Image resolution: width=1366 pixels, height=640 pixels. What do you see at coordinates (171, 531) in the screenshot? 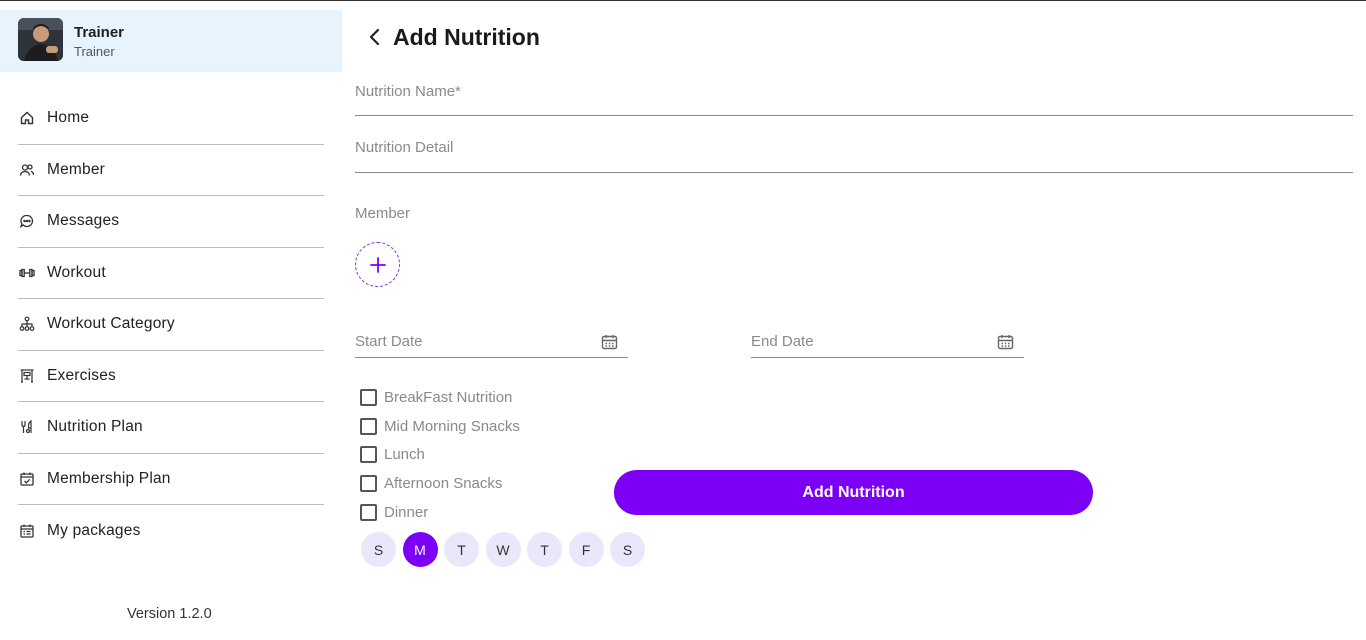
I see `sidebar-item-my-packages: My packages` at bounding box center [171, 531].